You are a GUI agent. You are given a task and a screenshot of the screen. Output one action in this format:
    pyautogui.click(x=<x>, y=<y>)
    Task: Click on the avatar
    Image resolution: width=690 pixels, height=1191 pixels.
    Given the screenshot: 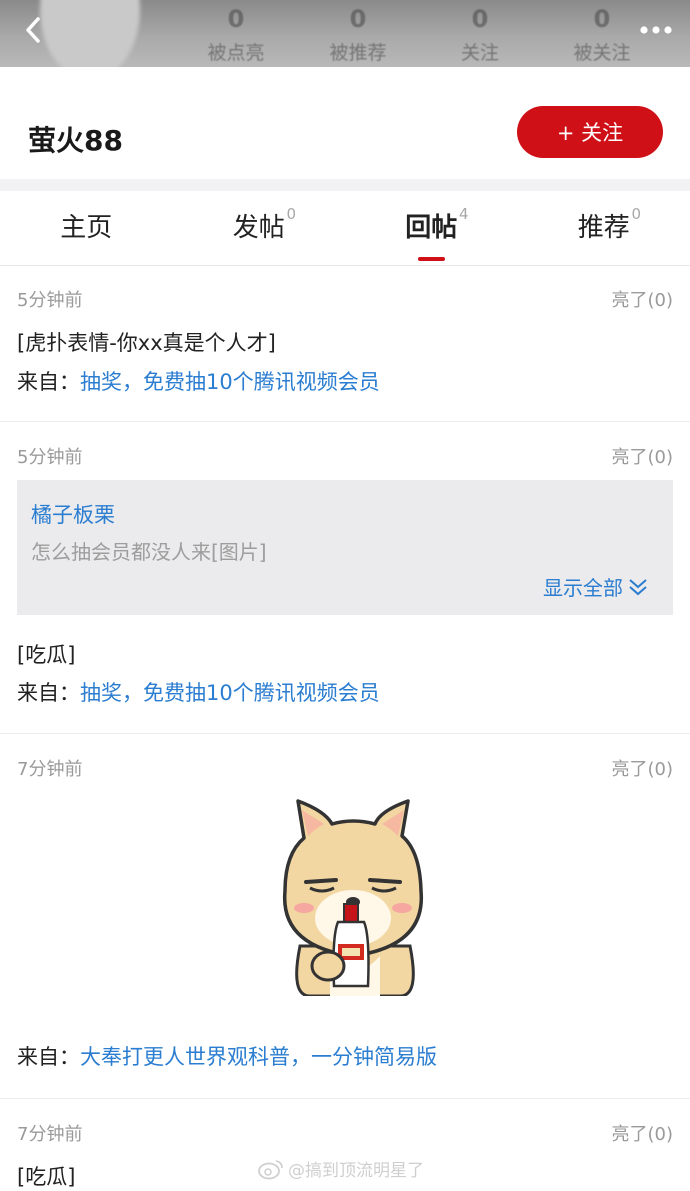 What is the action you would take?
    pyautogui.click(x=90, y=33)
    